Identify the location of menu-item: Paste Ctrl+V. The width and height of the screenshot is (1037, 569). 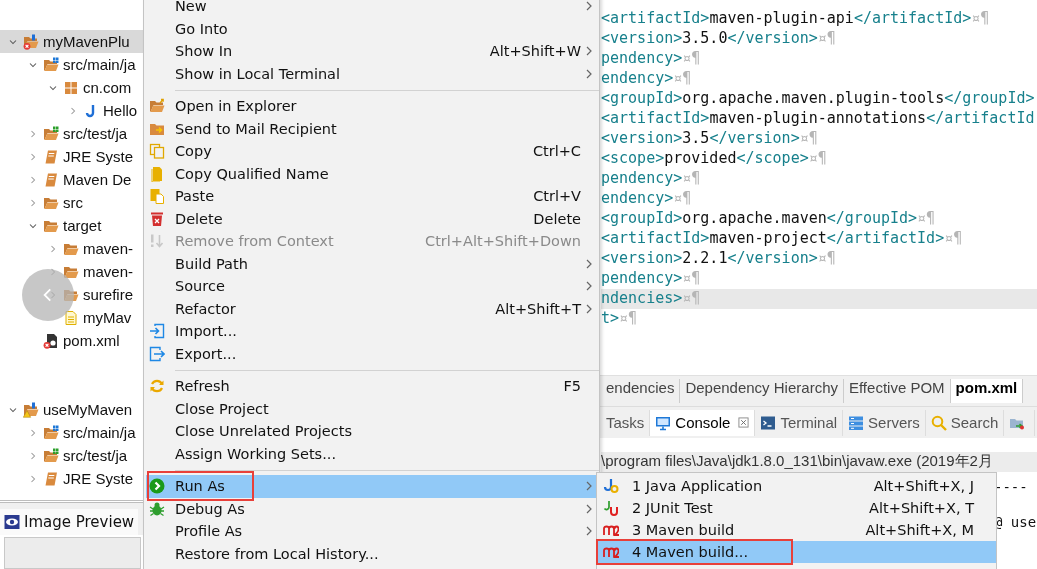
(371, 196).